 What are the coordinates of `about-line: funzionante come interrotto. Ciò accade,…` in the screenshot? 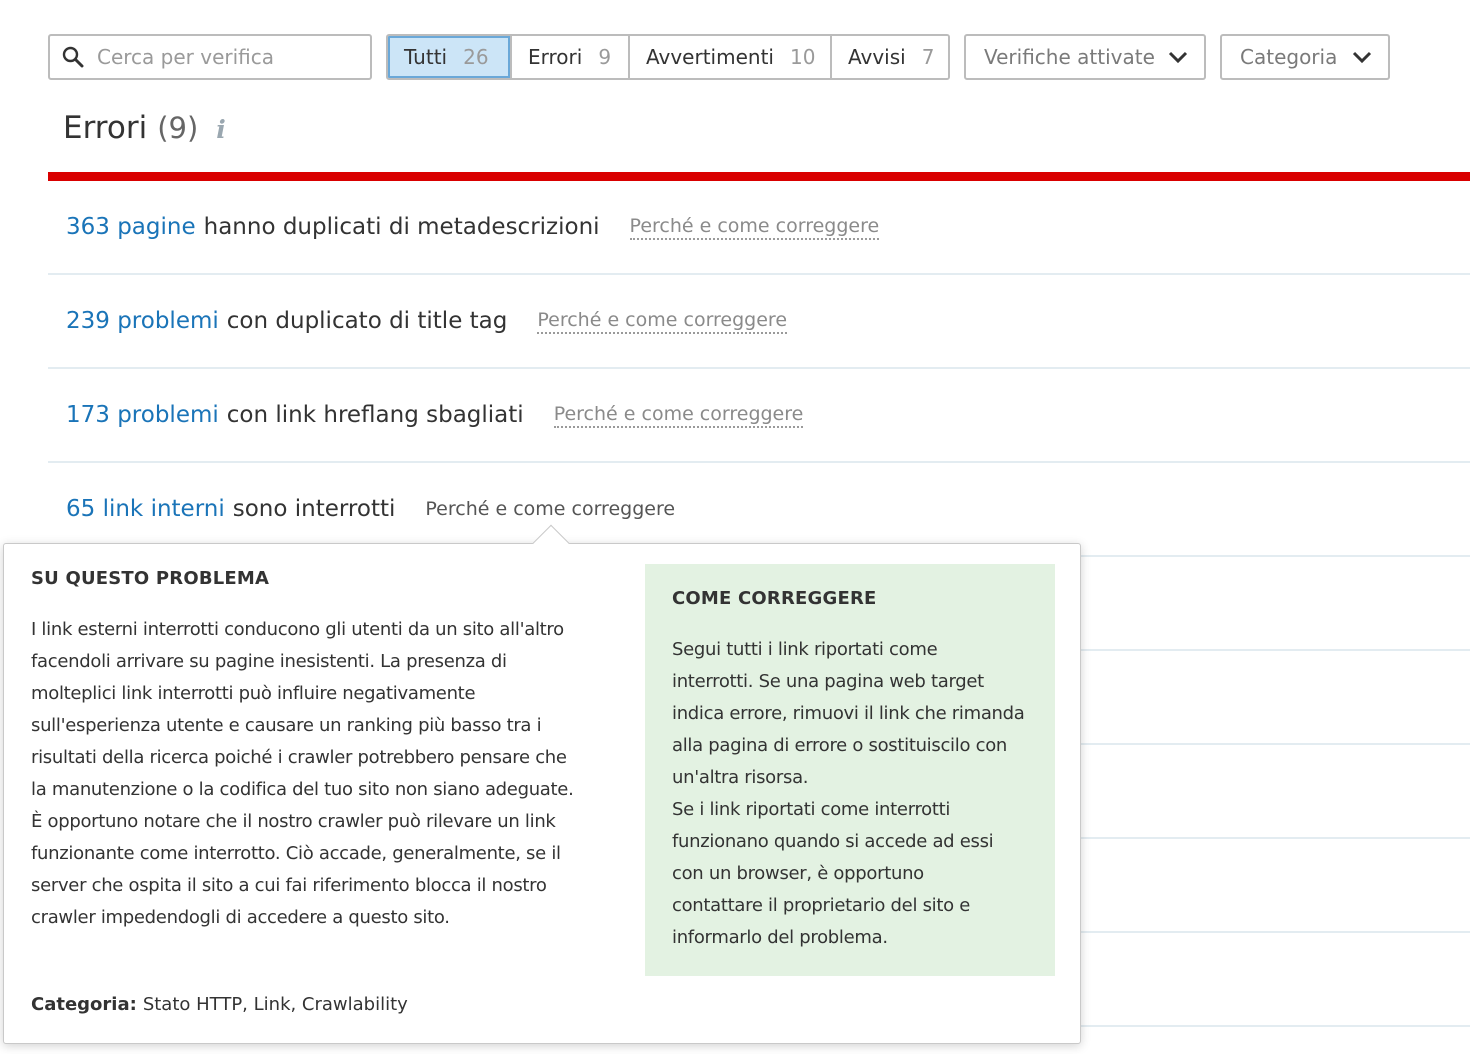 It's located at (296, 853).